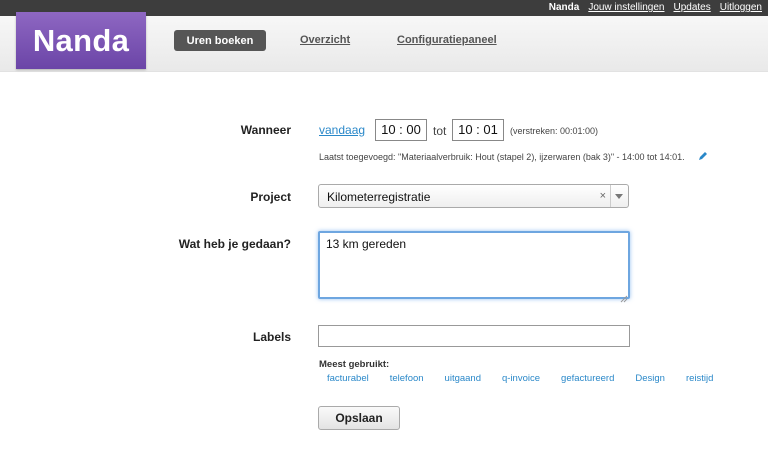 The width and height of the screenshot is (768, 464). Describe the element at coordinates (270, 197) in the screenshot. I see `project-label: Project` at that location.